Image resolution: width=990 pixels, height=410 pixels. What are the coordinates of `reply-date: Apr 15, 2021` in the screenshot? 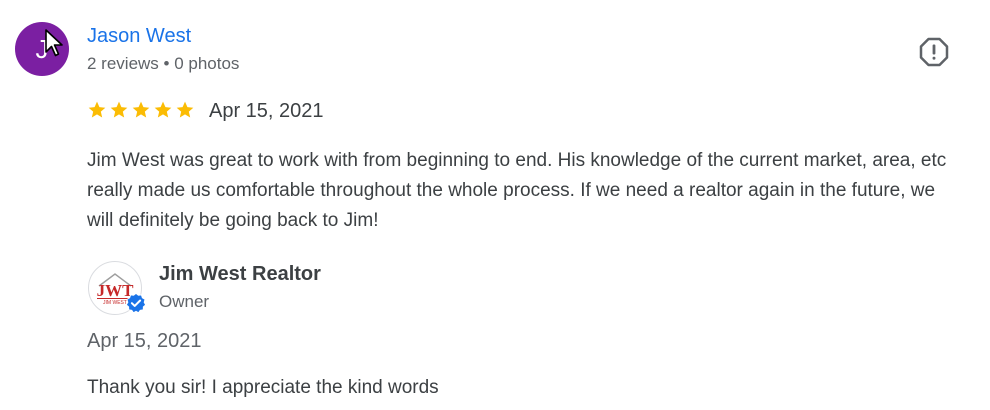 It's located at (144, 341).